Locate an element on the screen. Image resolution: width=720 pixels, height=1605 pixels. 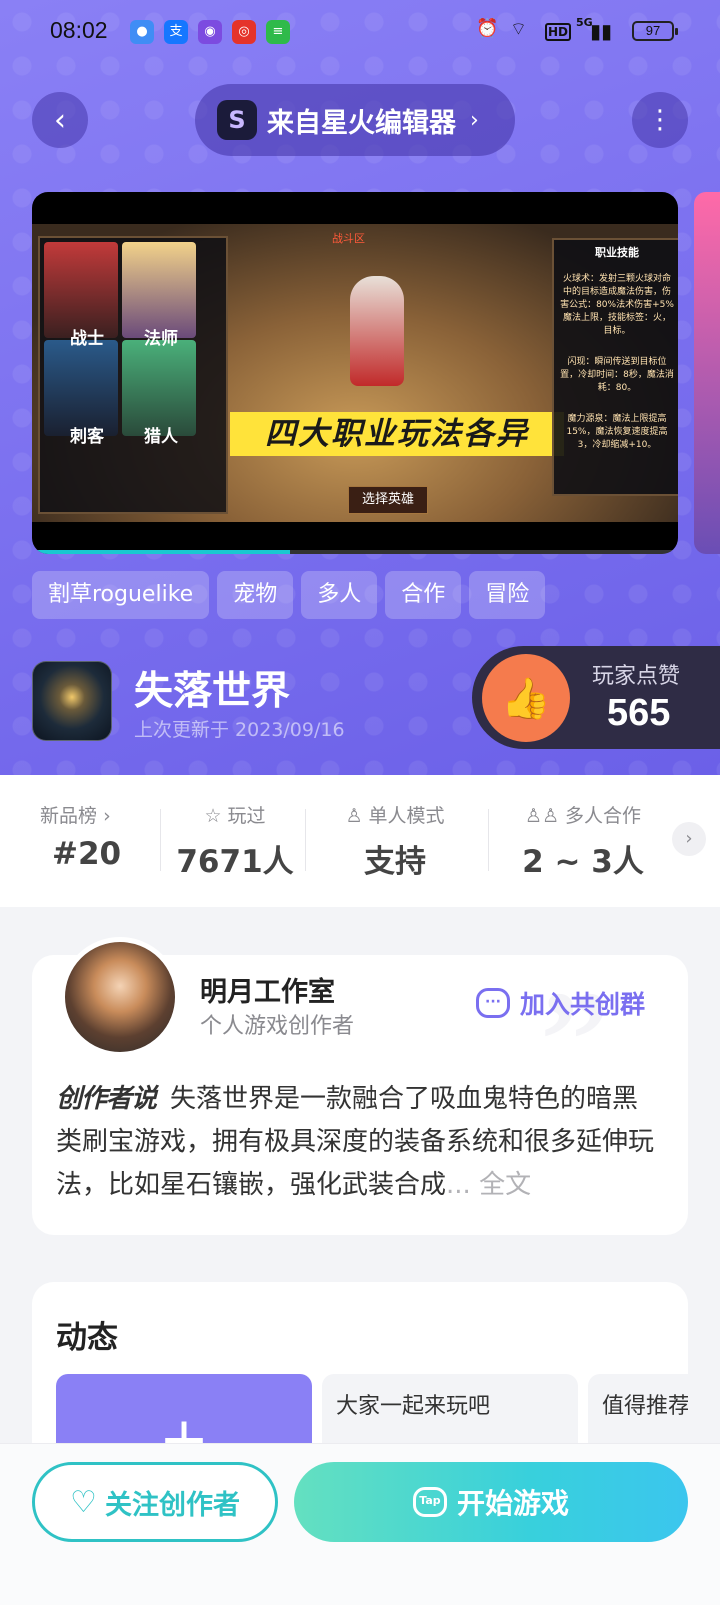
skill-line: 闪现：瞬间传送到目标位置，冷却时间：8秒，魔法消耗：80。 is located at coordinates (617, 375).